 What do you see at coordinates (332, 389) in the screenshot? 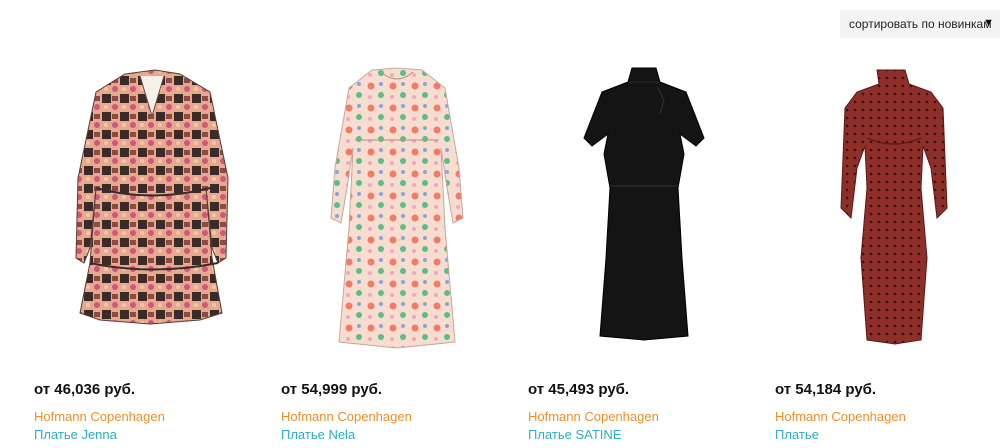
I see `product-price: от 54,999 руб.` at bounding box center [332, 389].